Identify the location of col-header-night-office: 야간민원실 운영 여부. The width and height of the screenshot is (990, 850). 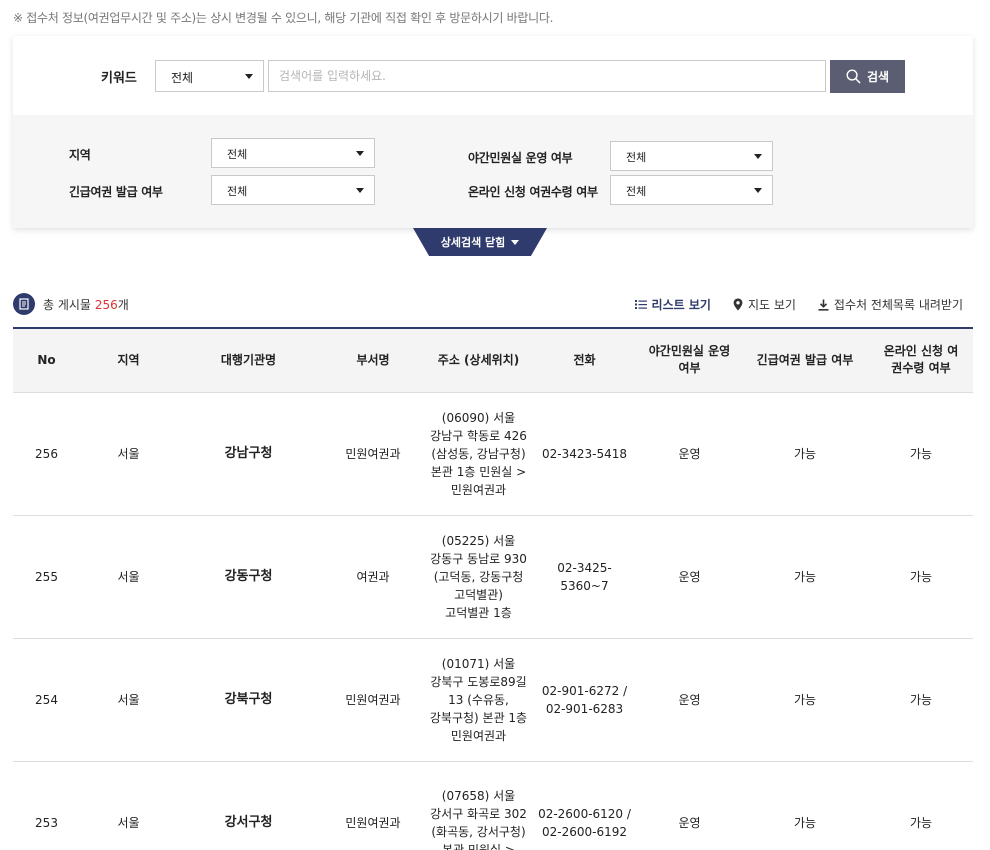
(689, 360).